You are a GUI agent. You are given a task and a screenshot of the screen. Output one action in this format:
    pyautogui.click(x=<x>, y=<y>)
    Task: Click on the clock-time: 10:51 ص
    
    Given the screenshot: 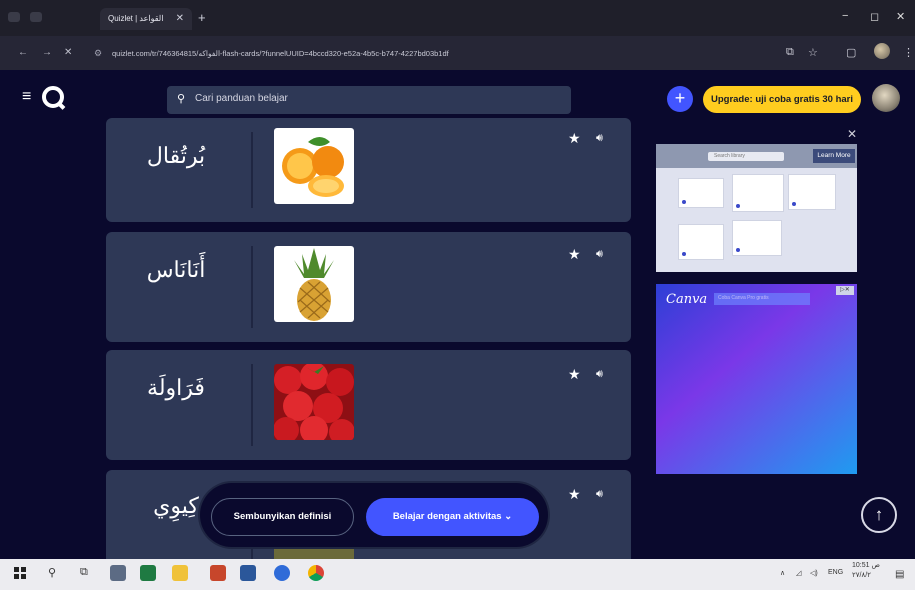 What is the action you would take?
    pyautogui.click(x=866, y=565)
    